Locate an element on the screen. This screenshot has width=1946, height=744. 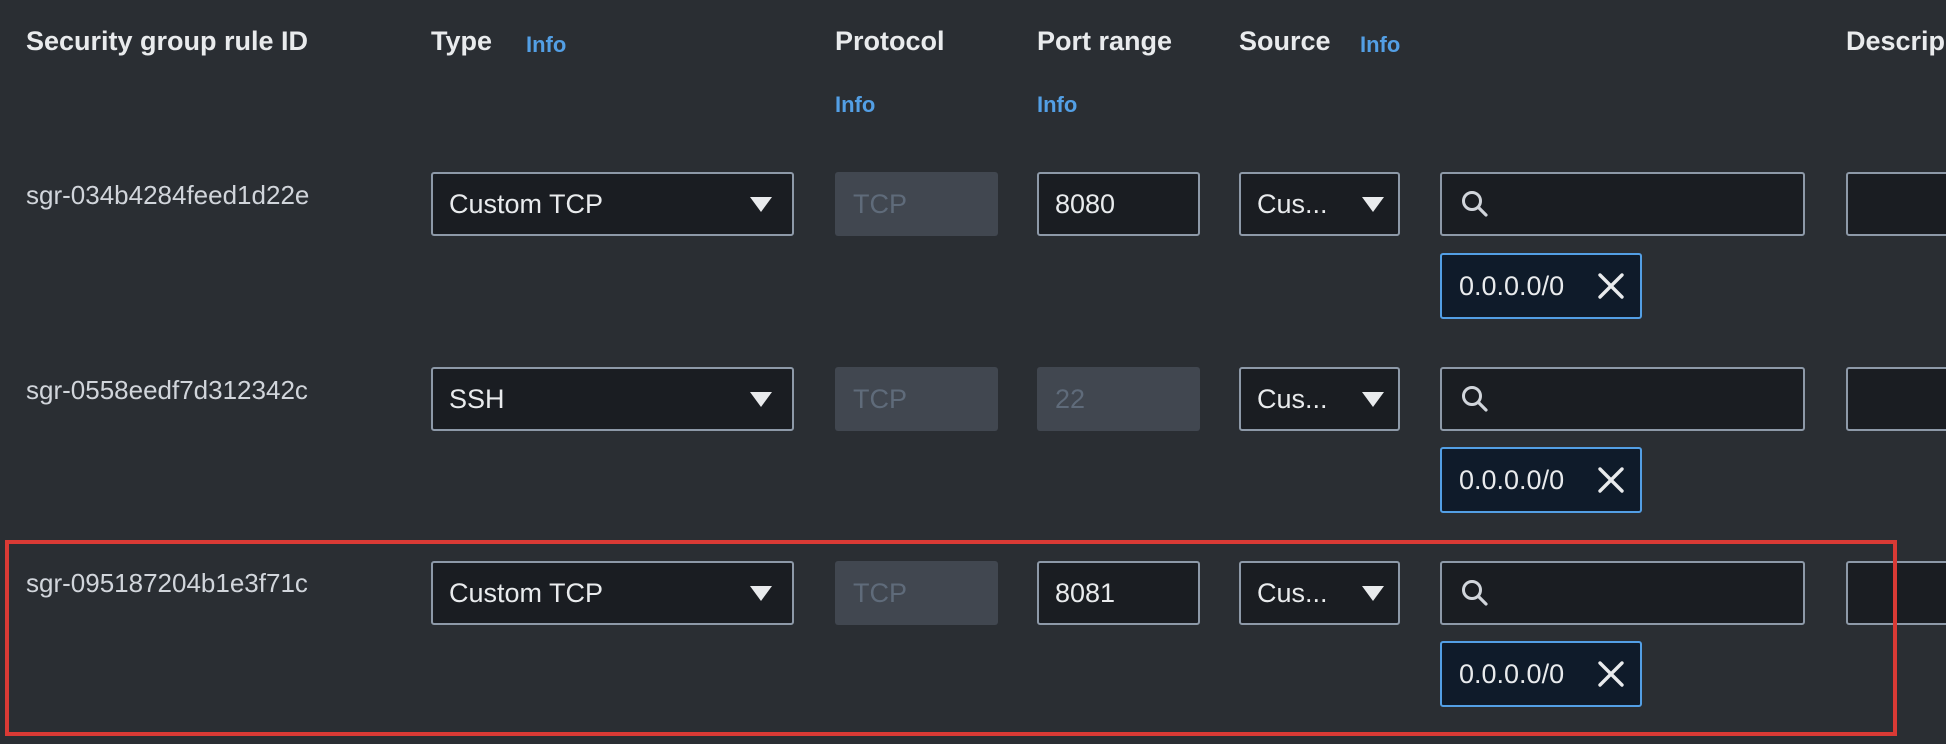
port-range-value: 8080 is located at coordinates (1085, 203).